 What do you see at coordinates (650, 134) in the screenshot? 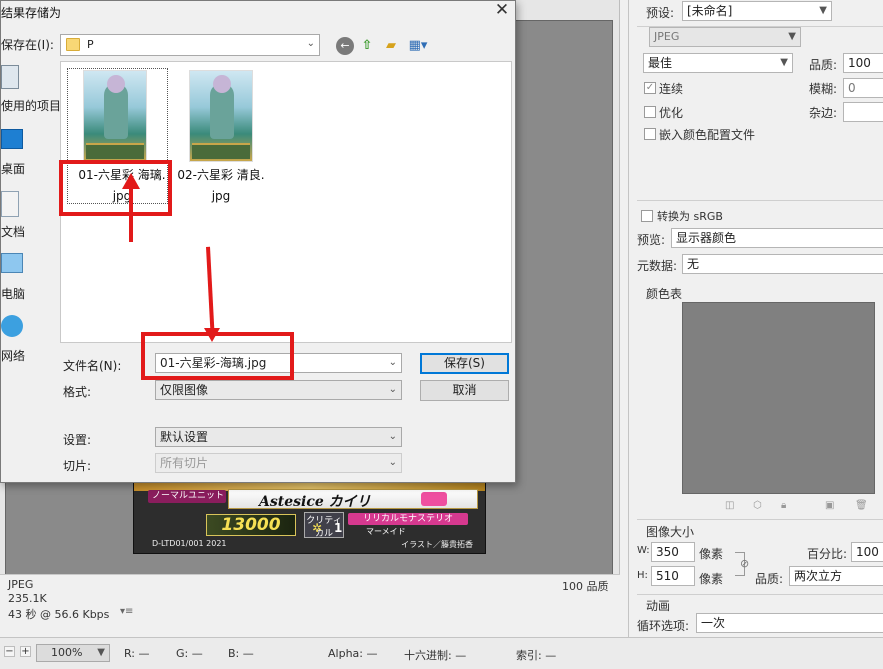
I see `embed-profile-checkbox` at bounding box center [650, 134].